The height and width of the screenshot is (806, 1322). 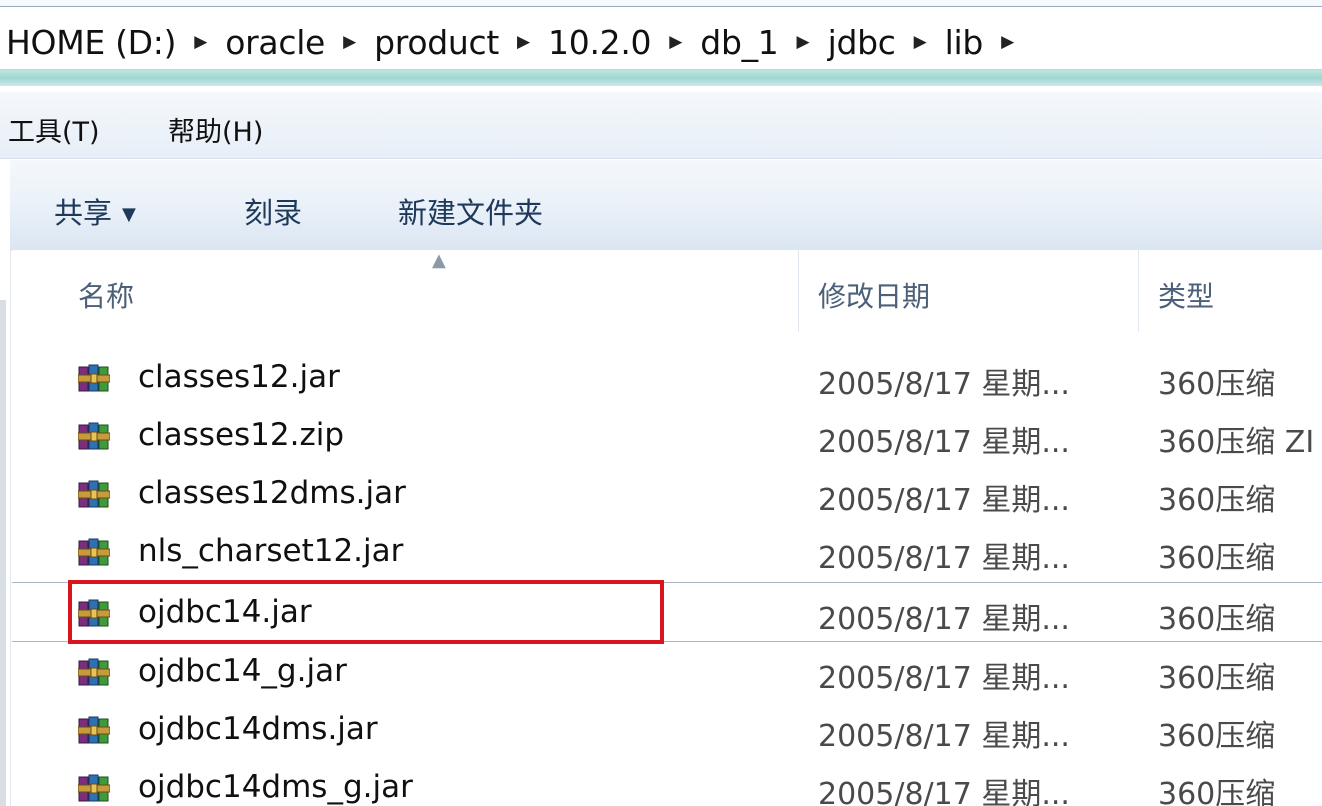 What do you see at coordinates (667, 291) in the screenshot?
I see `column-header-row: ▲ 名称 修改日期 类型` at bounding box center [667, 291].